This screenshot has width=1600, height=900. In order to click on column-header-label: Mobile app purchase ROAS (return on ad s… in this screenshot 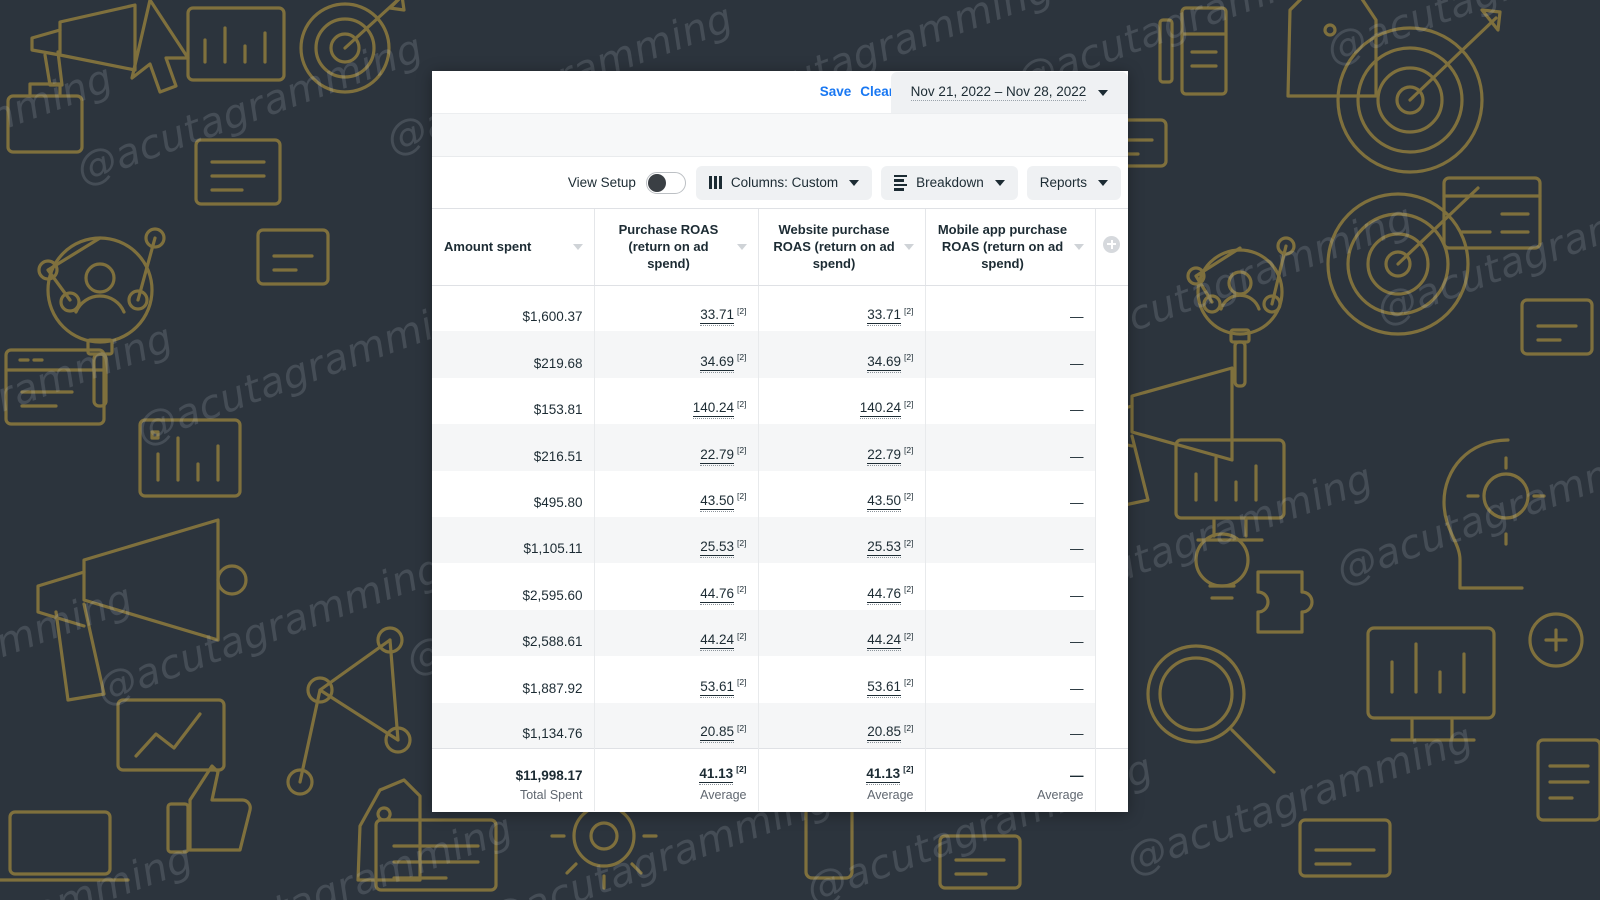, I will do `click(1002, 247)`.